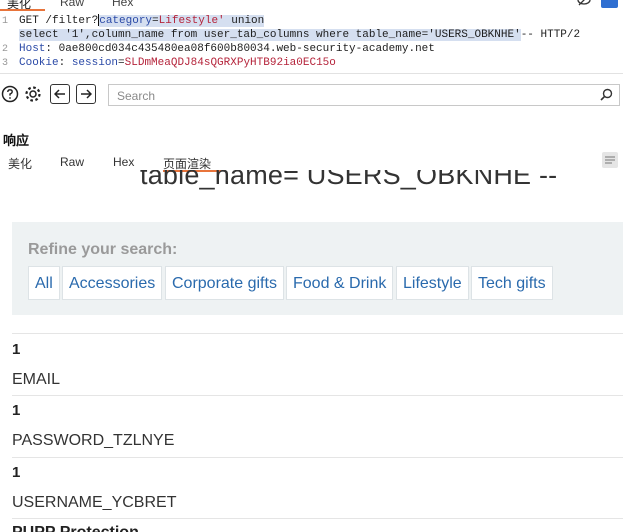 Image resolution: width=623 pixels, height=532 pixels. I want to click on previous-match-button, so click(60, 94).